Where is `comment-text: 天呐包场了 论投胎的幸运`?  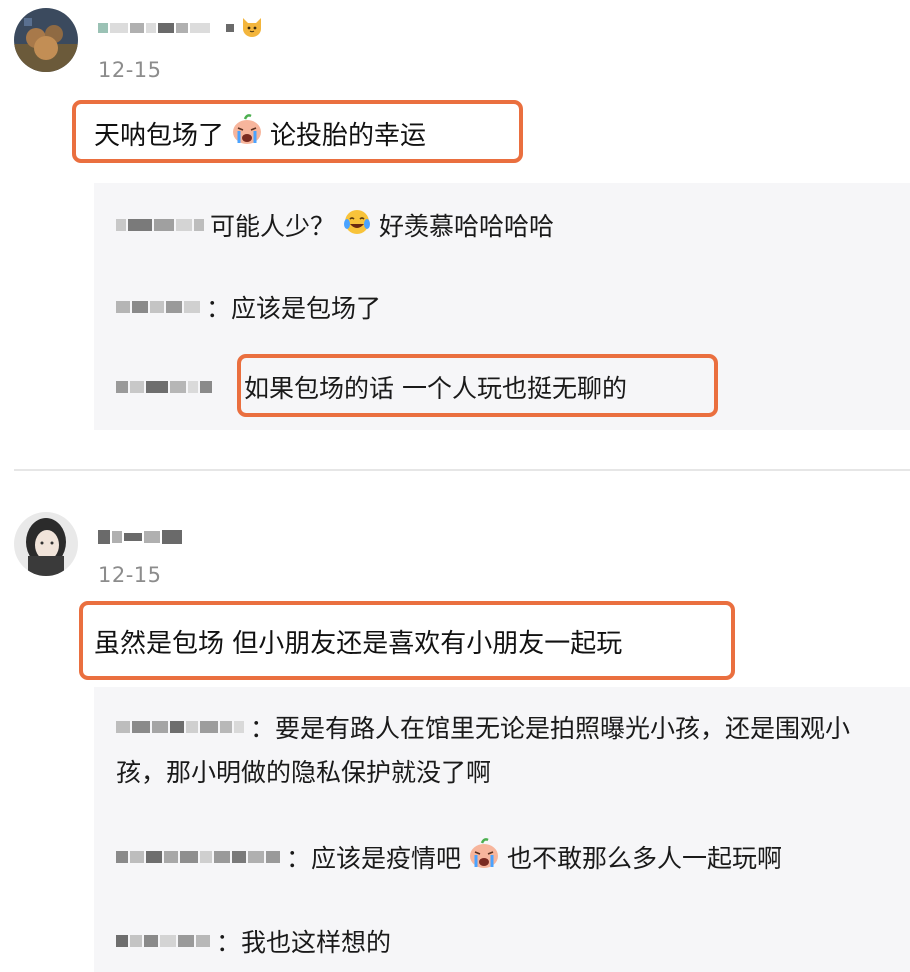 comment-text: 天呐包场了 论投胎的幸运 is located at coordinates (260, 133).